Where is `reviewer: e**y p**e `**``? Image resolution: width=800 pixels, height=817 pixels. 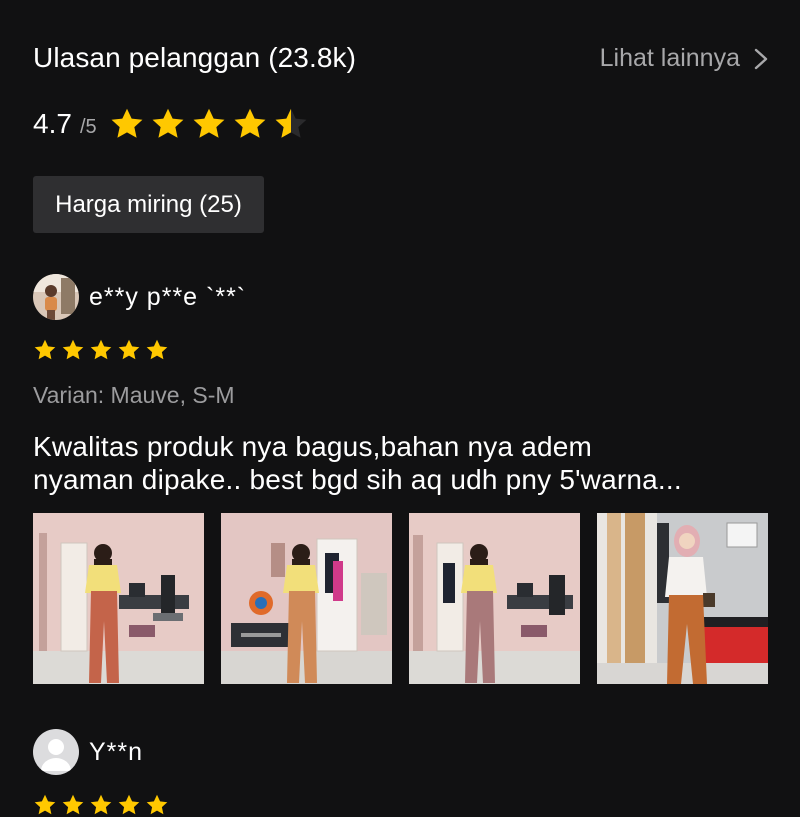
reviewer: e**y p**e `**` is located at coordinates (403, 297).